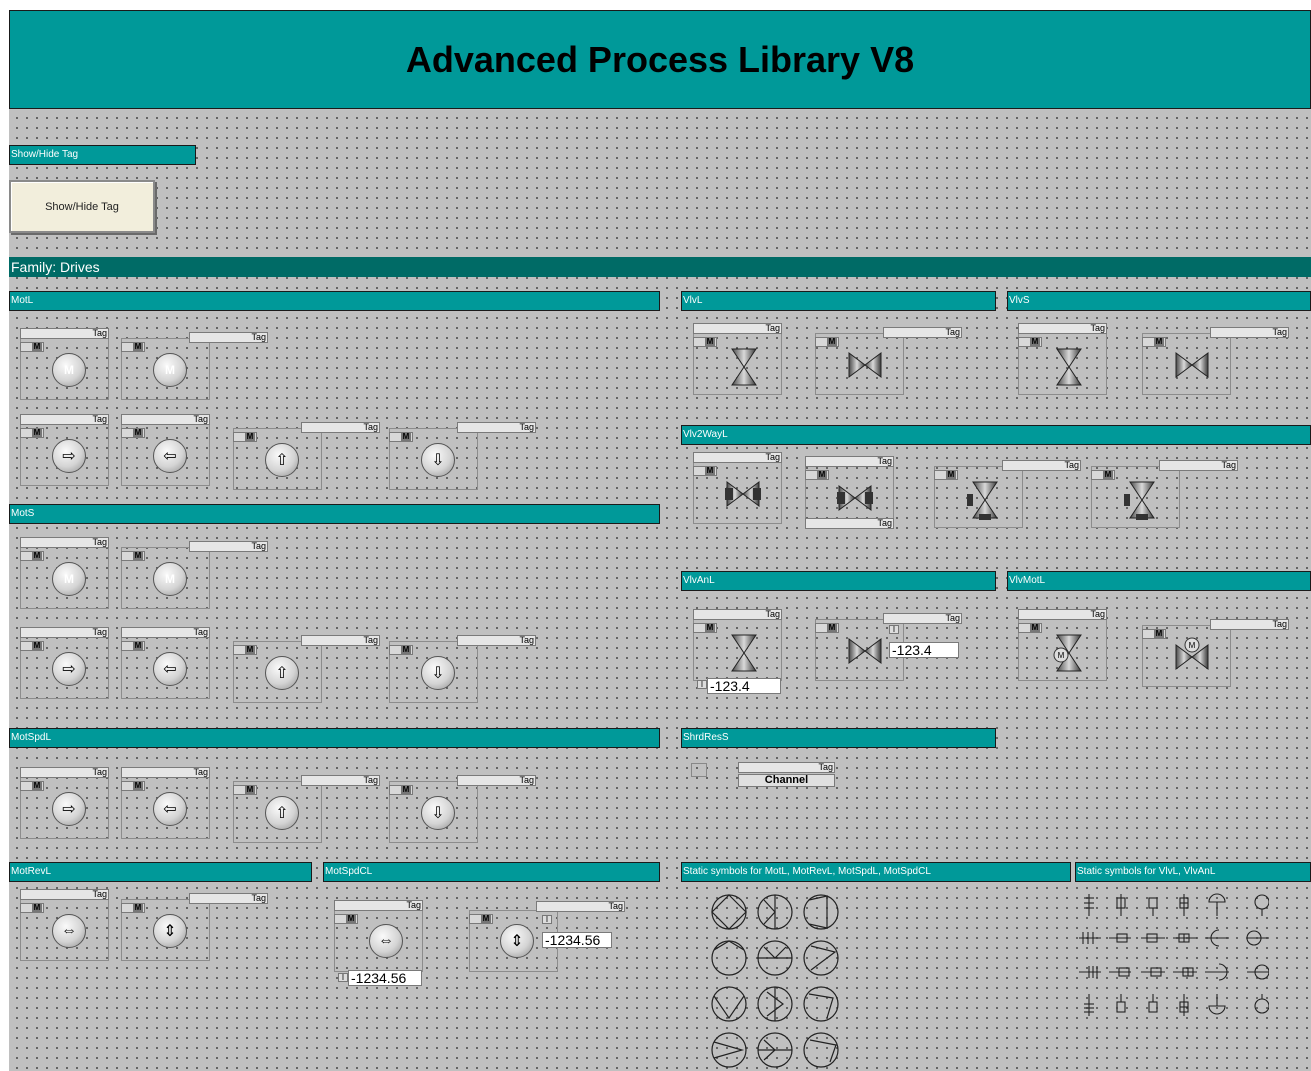 Image resolution: width=1311 pixels, height=1071 pixels. I want to click on vlv2wayl-2-valve-icon, so click(855, 498).